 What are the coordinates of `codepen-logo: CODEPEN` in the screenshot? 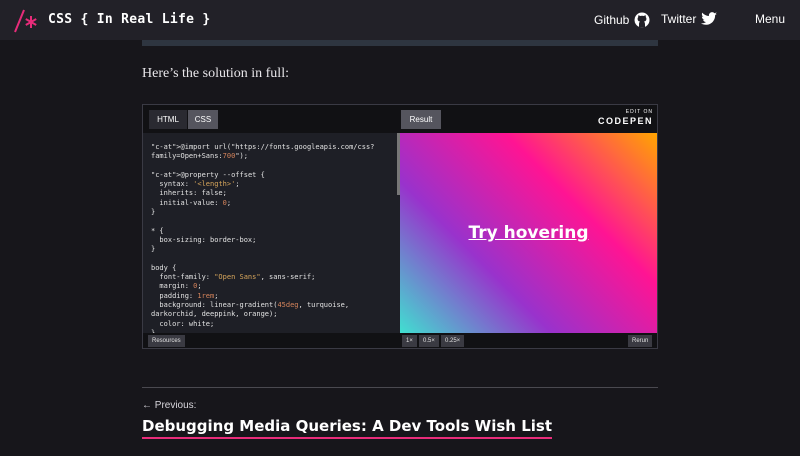 It's located at (625, 121).